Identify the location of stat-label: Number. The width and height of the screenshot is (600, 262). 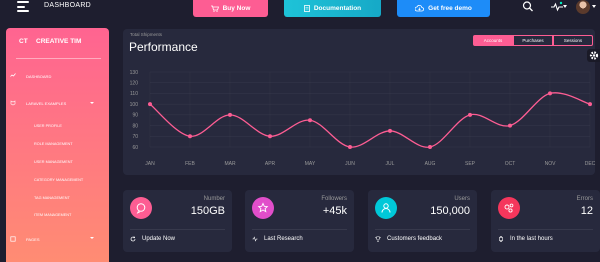
(214, 199).